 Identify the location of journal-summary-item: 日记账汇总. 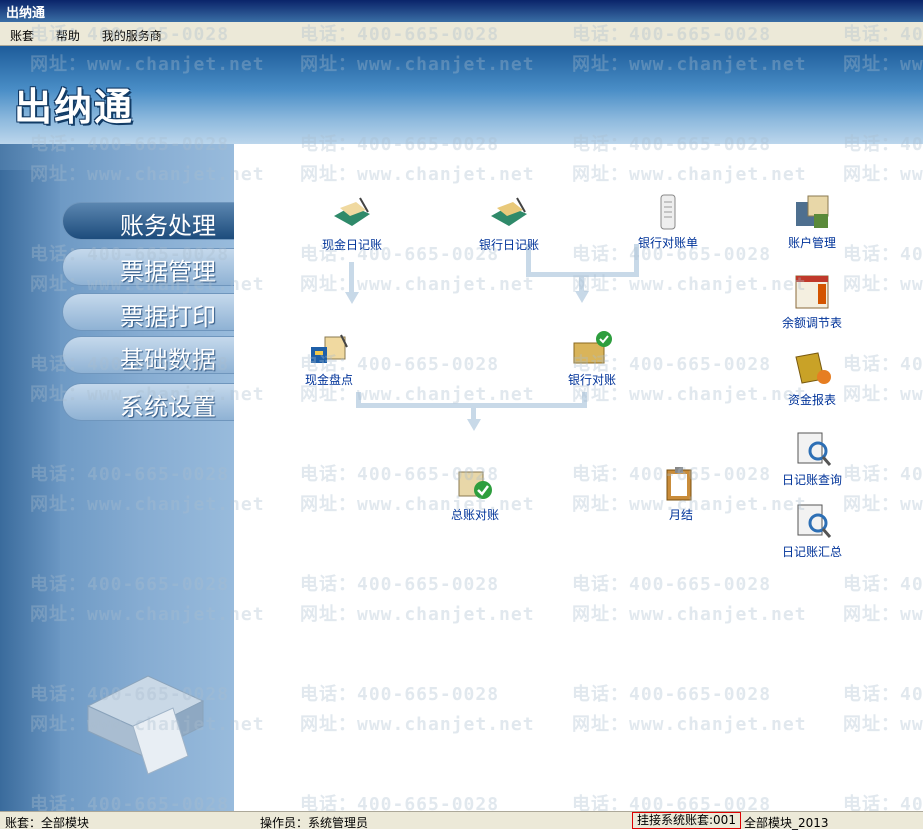
(812, 530).